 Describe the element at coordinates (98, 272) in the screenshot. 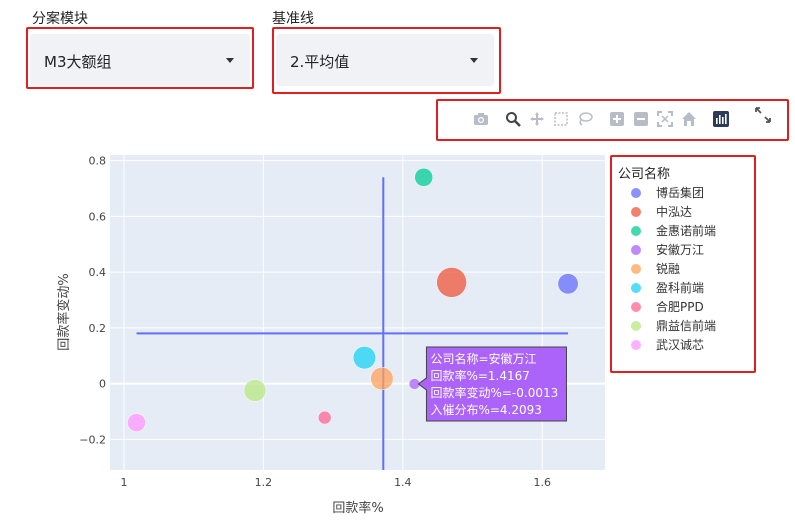

I see `y-tick-label: 0.4` at that location.